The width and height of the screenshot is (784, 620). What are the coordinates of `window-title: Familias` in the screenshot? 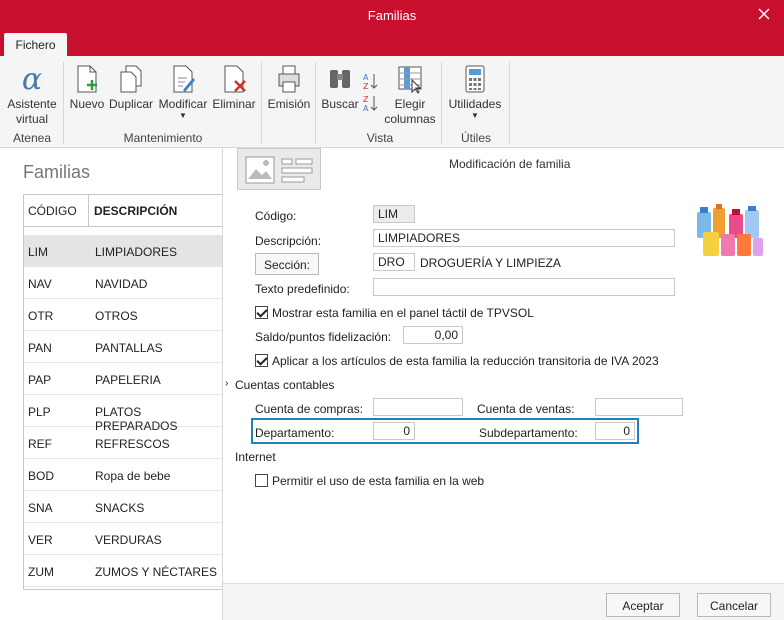 It's located at (392, 15).